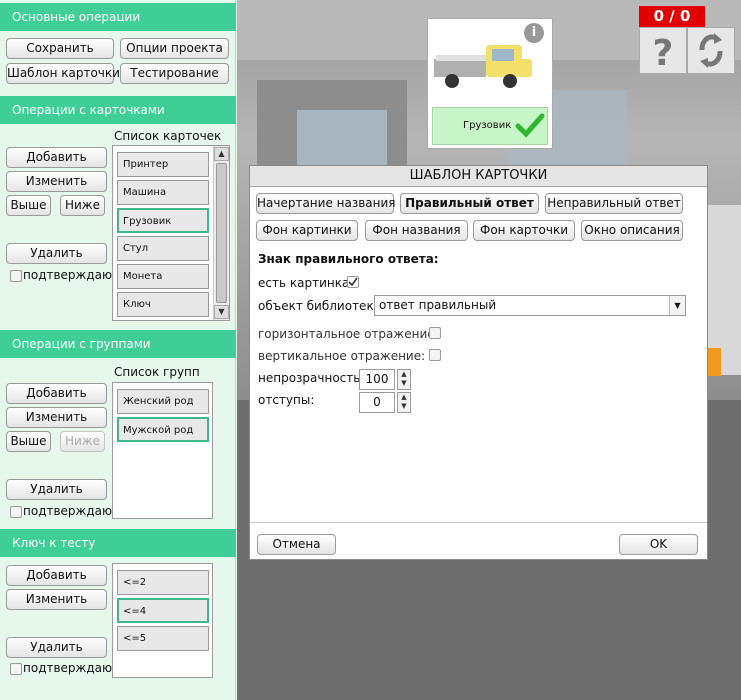 This screenshot has height=700, width=741. What do you see at coordinates (614, 203) in the screenshot?
I see `tab-wrong-answer: Неправильный ответ` at bounding box center [614, 203].